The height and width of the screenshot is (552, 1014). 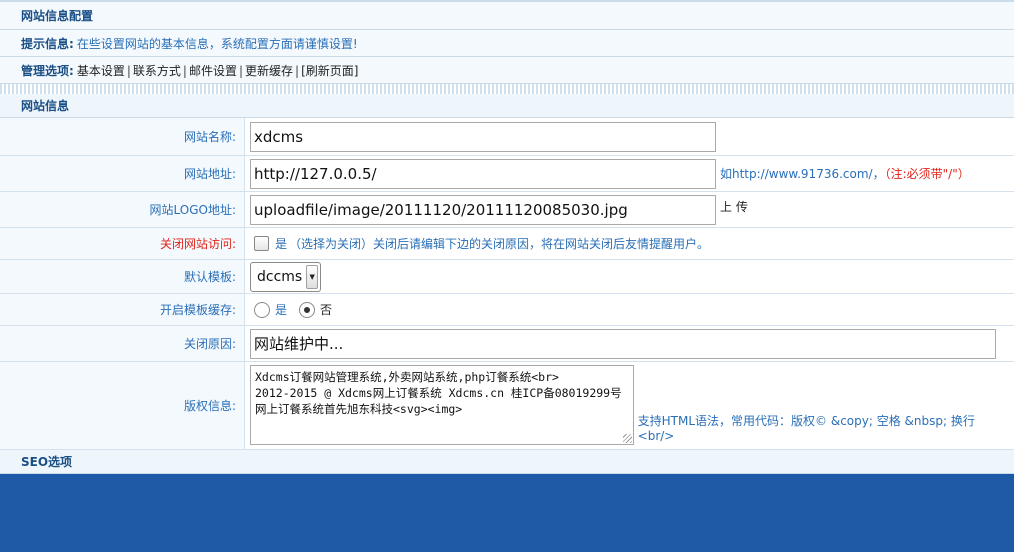 I want to click on site-url-label: 网站地址:, so click(x=122, y=173).